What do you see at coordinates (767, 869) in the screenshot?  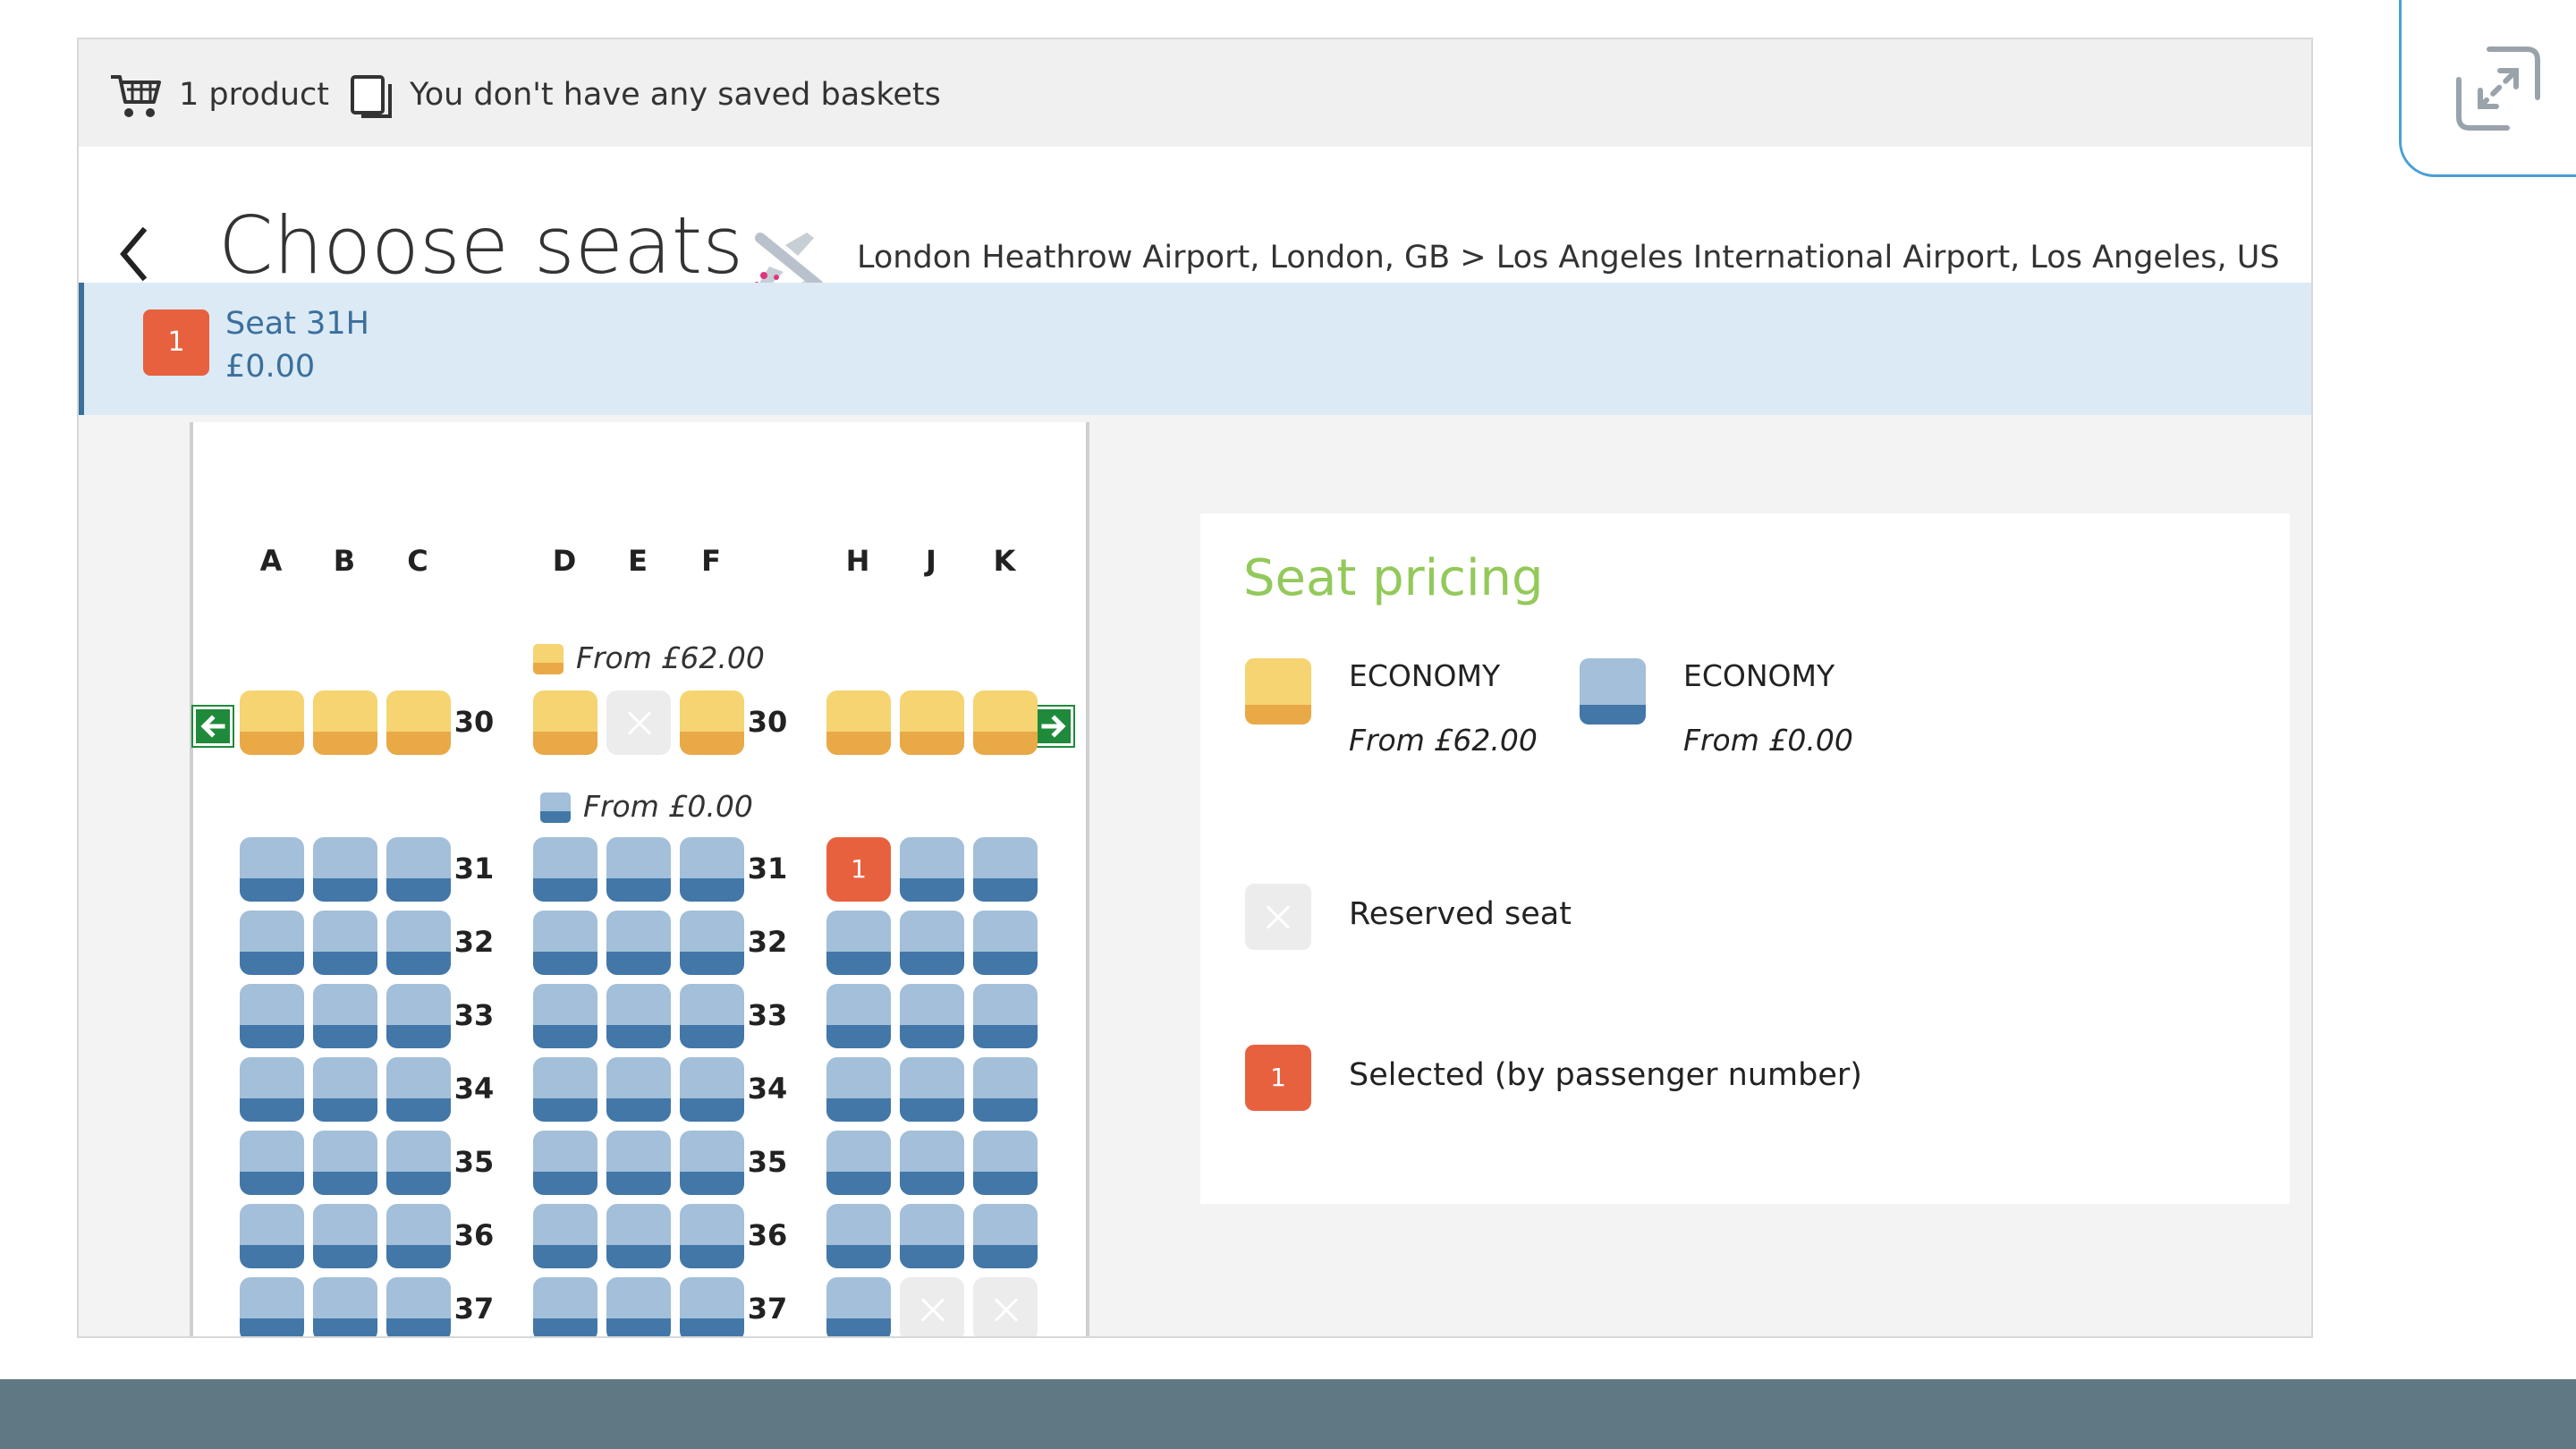 I see `row-number: 31` at bounding box center [767, 869].